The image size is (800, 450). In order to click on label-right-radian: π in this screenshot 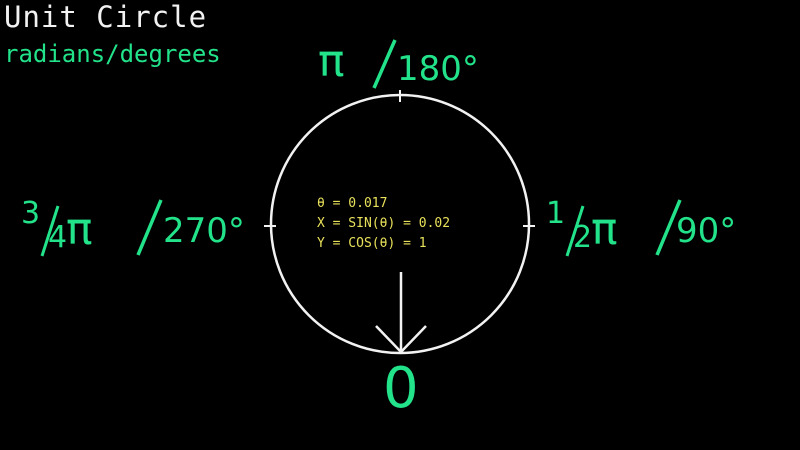, I will do `click(604, 229)`.